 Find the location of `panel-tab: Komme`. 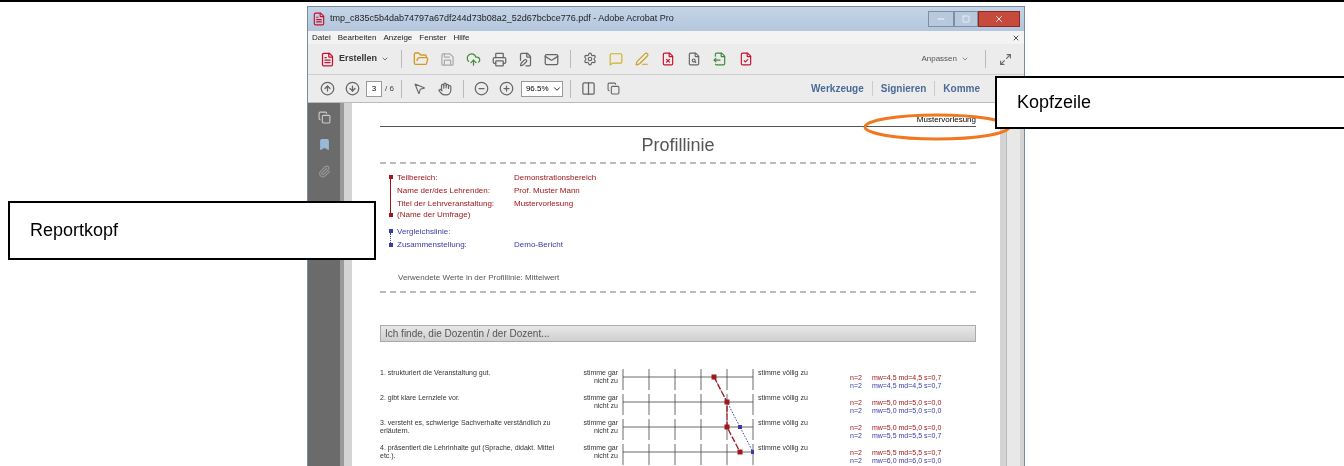

panel-tab: Komme is located at coordinates (961, 88).